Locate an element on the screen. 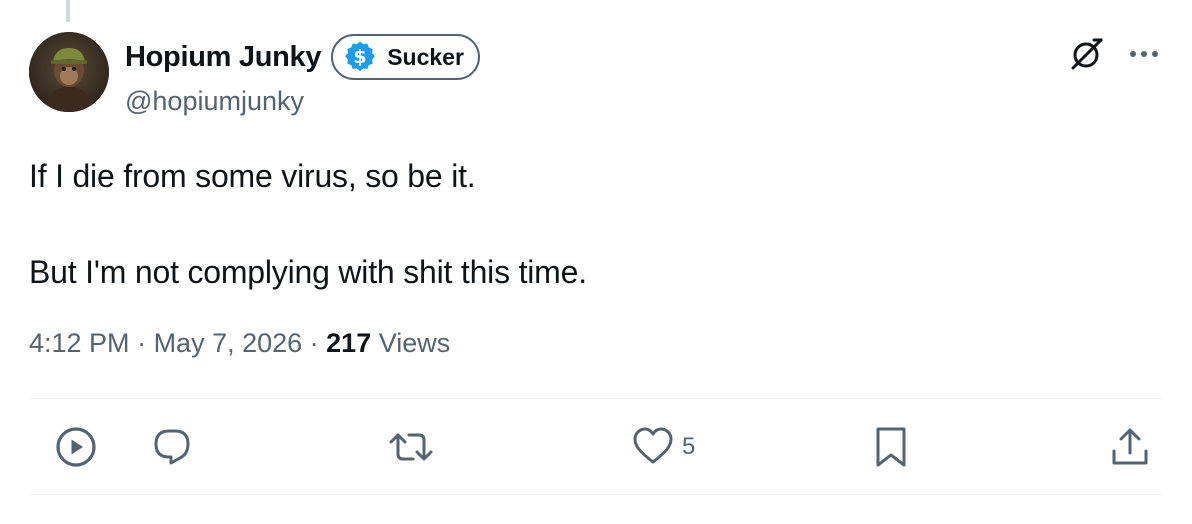 The image size is (1192, 524). views-count: 217 is located at coordinates (349, 343).